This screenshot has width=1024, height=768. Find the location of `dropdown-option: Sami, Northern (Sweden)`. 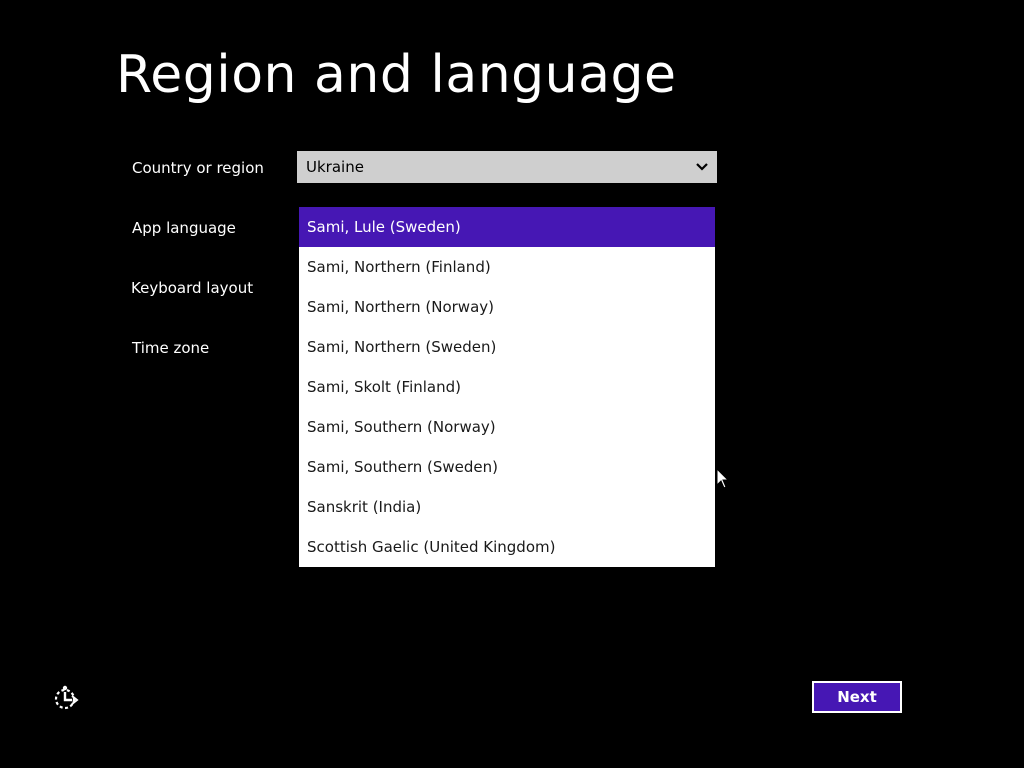

dropdown-option: Sami, Northern (Sweden) is located at coordinates (507, 347).